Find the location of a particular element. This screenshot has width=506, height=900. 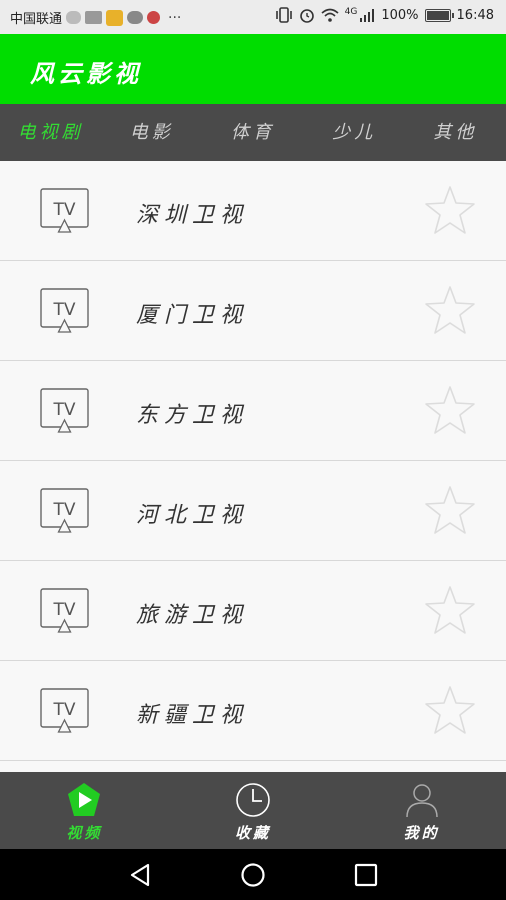

home-icon is located at coordinates (253, 875).